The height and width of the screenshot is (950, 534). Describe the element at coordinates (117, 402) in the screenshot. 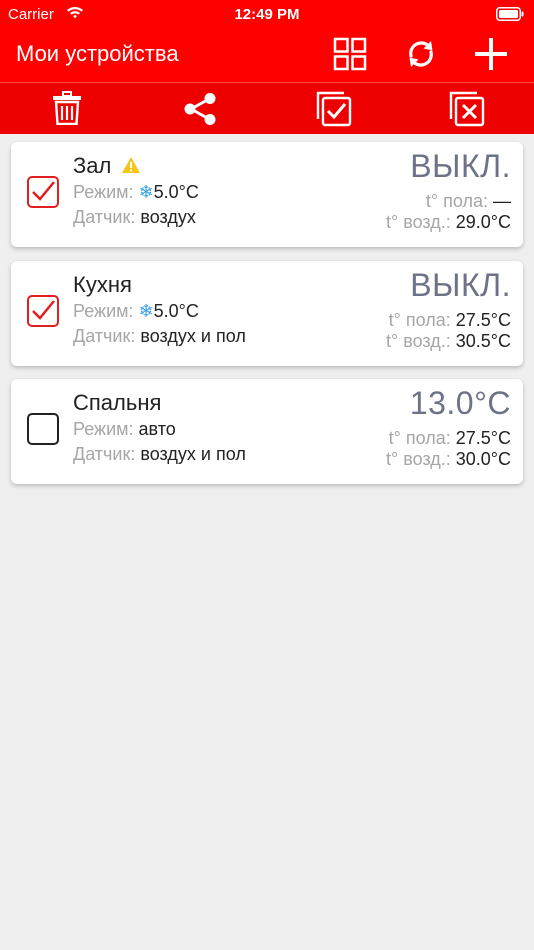

I see `device-name: Спальня` at that location.